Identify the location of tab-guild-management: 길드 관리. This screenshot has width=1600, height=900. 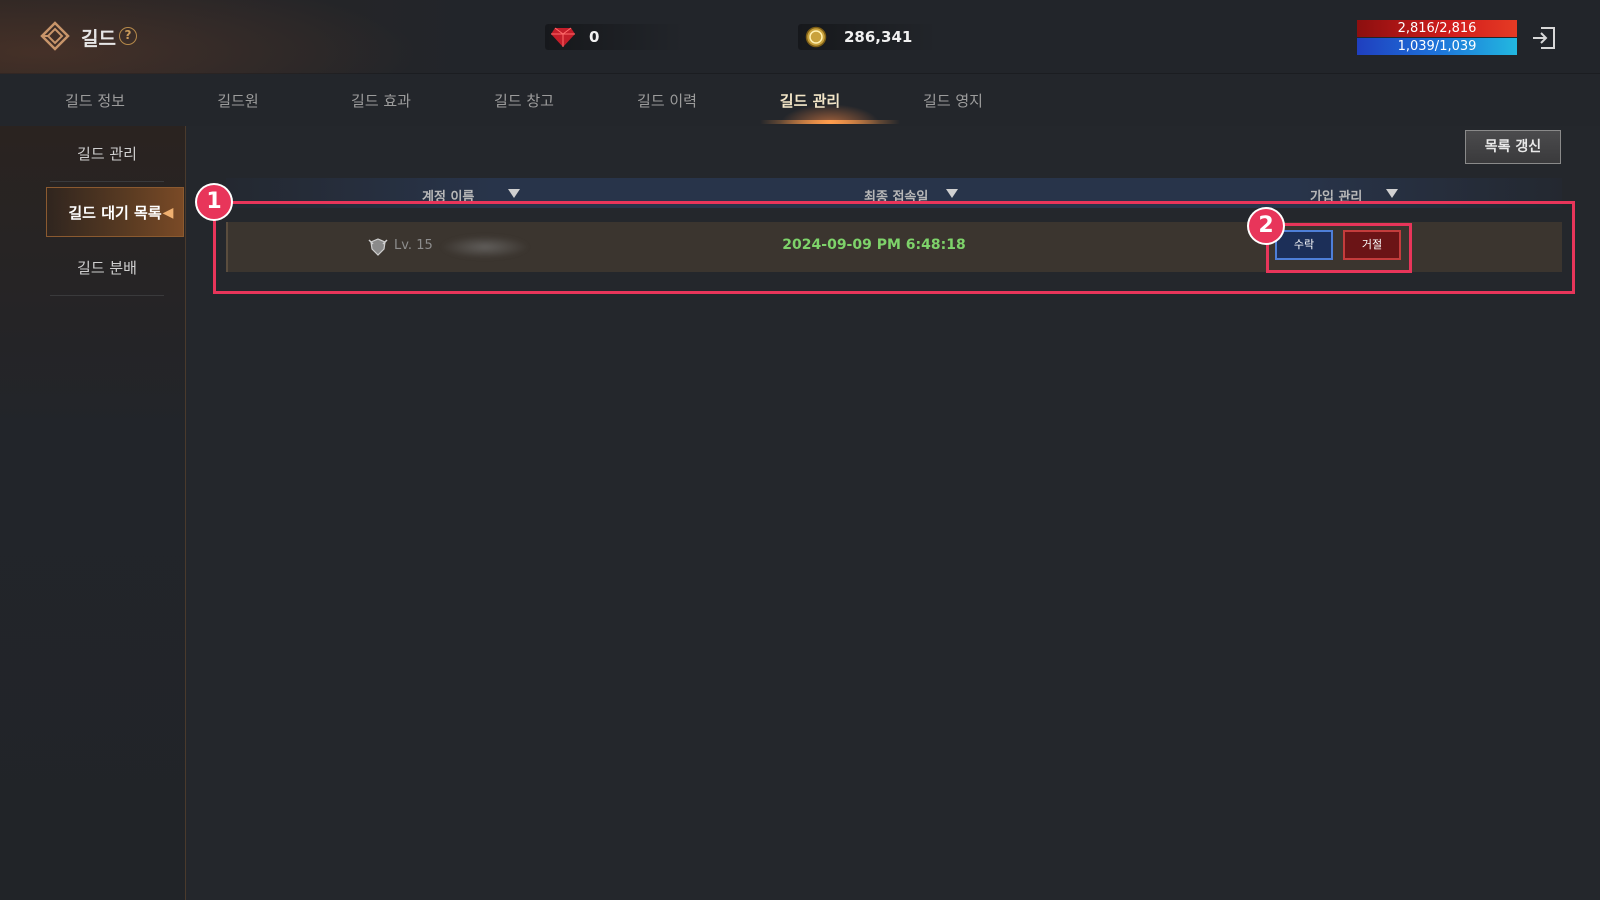
(810, 100).